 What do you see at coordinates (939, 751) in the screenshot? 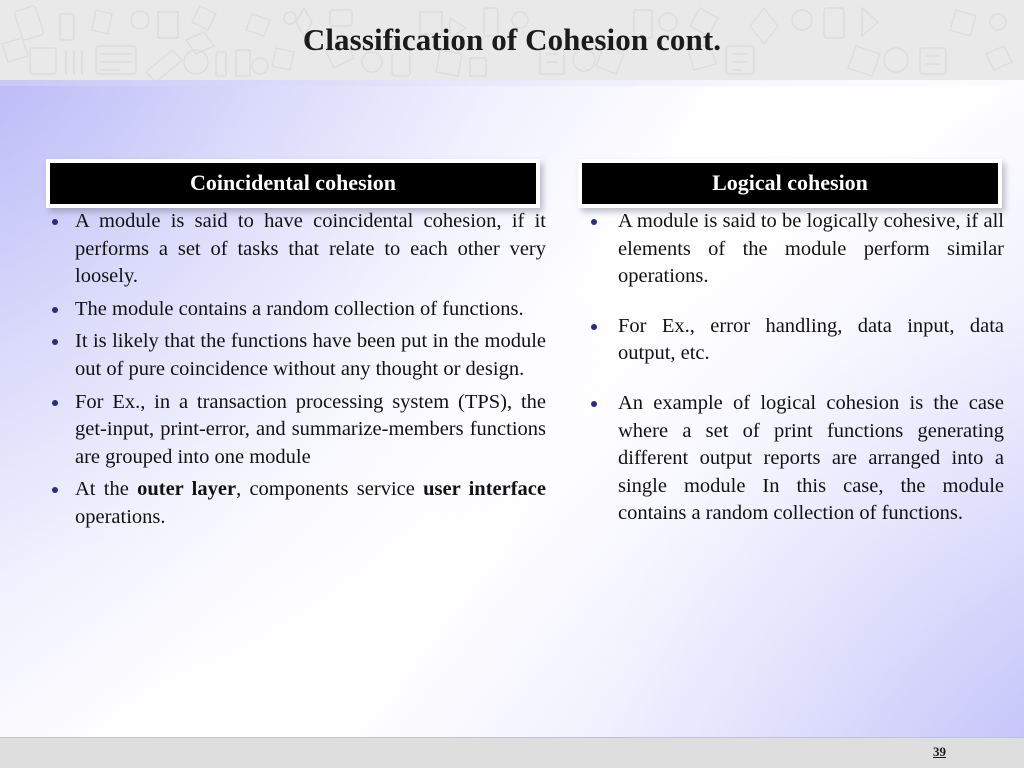
I see `page-number: 39` at bounding box center [939, 751].